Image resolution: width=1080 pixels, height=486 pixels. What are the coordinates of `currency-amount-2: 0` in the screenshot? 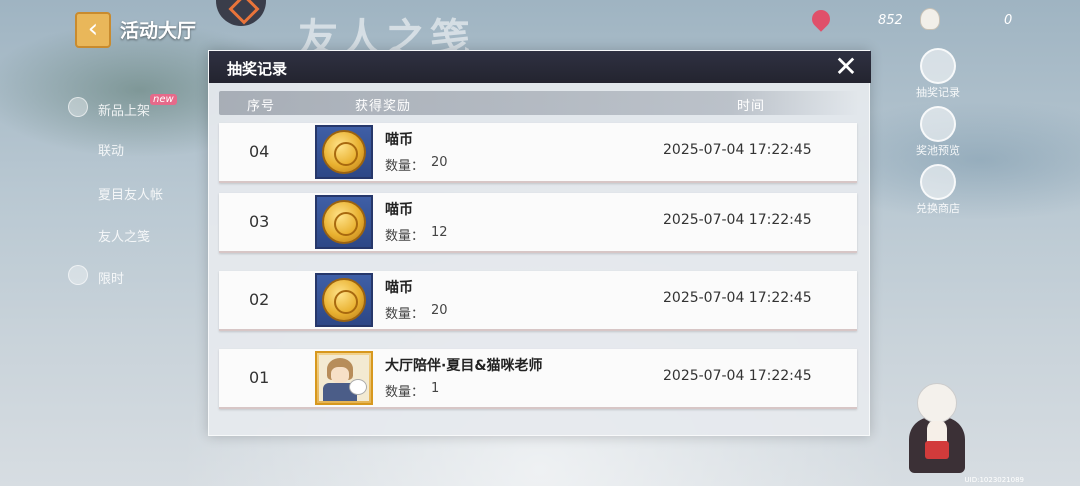 It's located at (1008, 20).